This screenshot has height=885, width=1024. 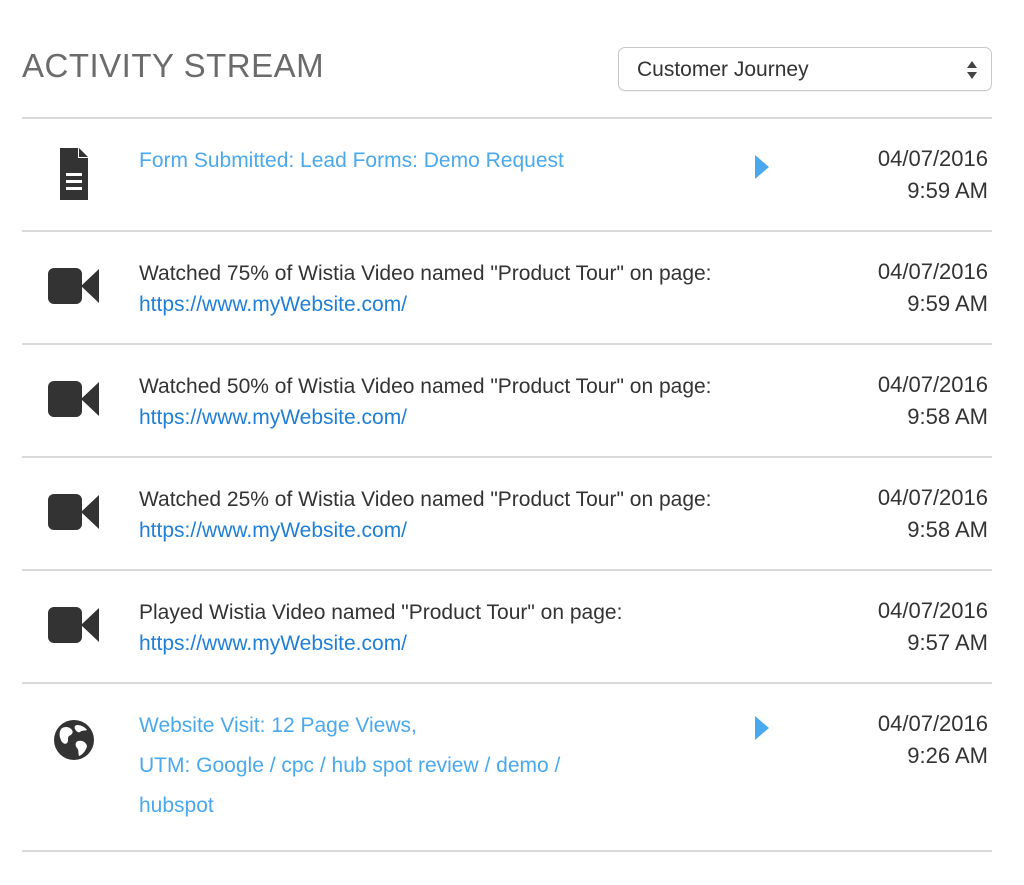 I want to click on page-title: ACTIVITY STREAM, so click(x=173, y=65).